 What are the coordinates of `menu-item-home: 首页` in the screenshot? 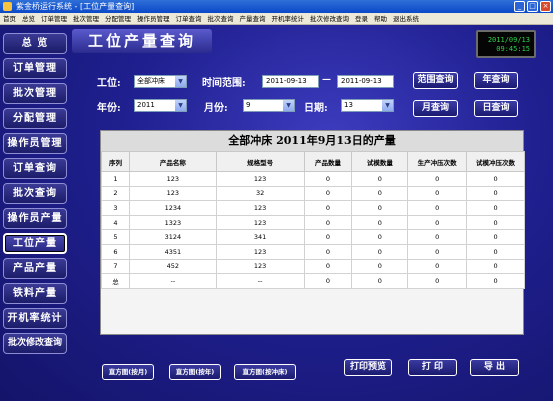 It's located at (9, 18).